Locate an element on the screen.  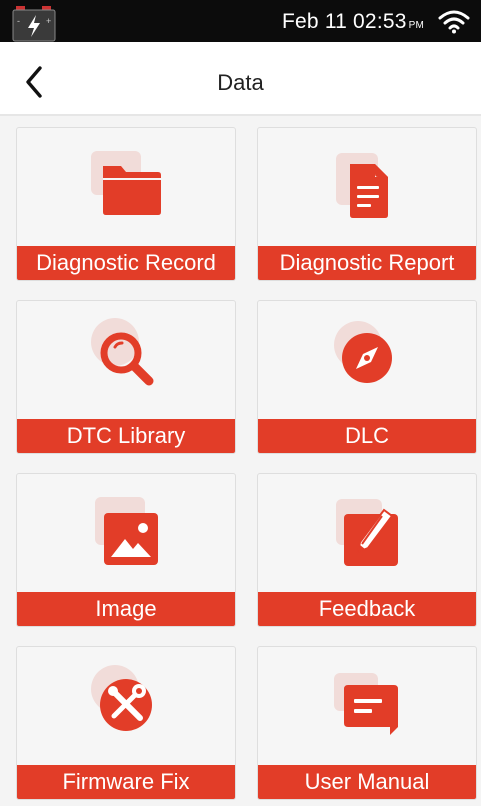
tile-label: Image is located at coordinates (126, 609).